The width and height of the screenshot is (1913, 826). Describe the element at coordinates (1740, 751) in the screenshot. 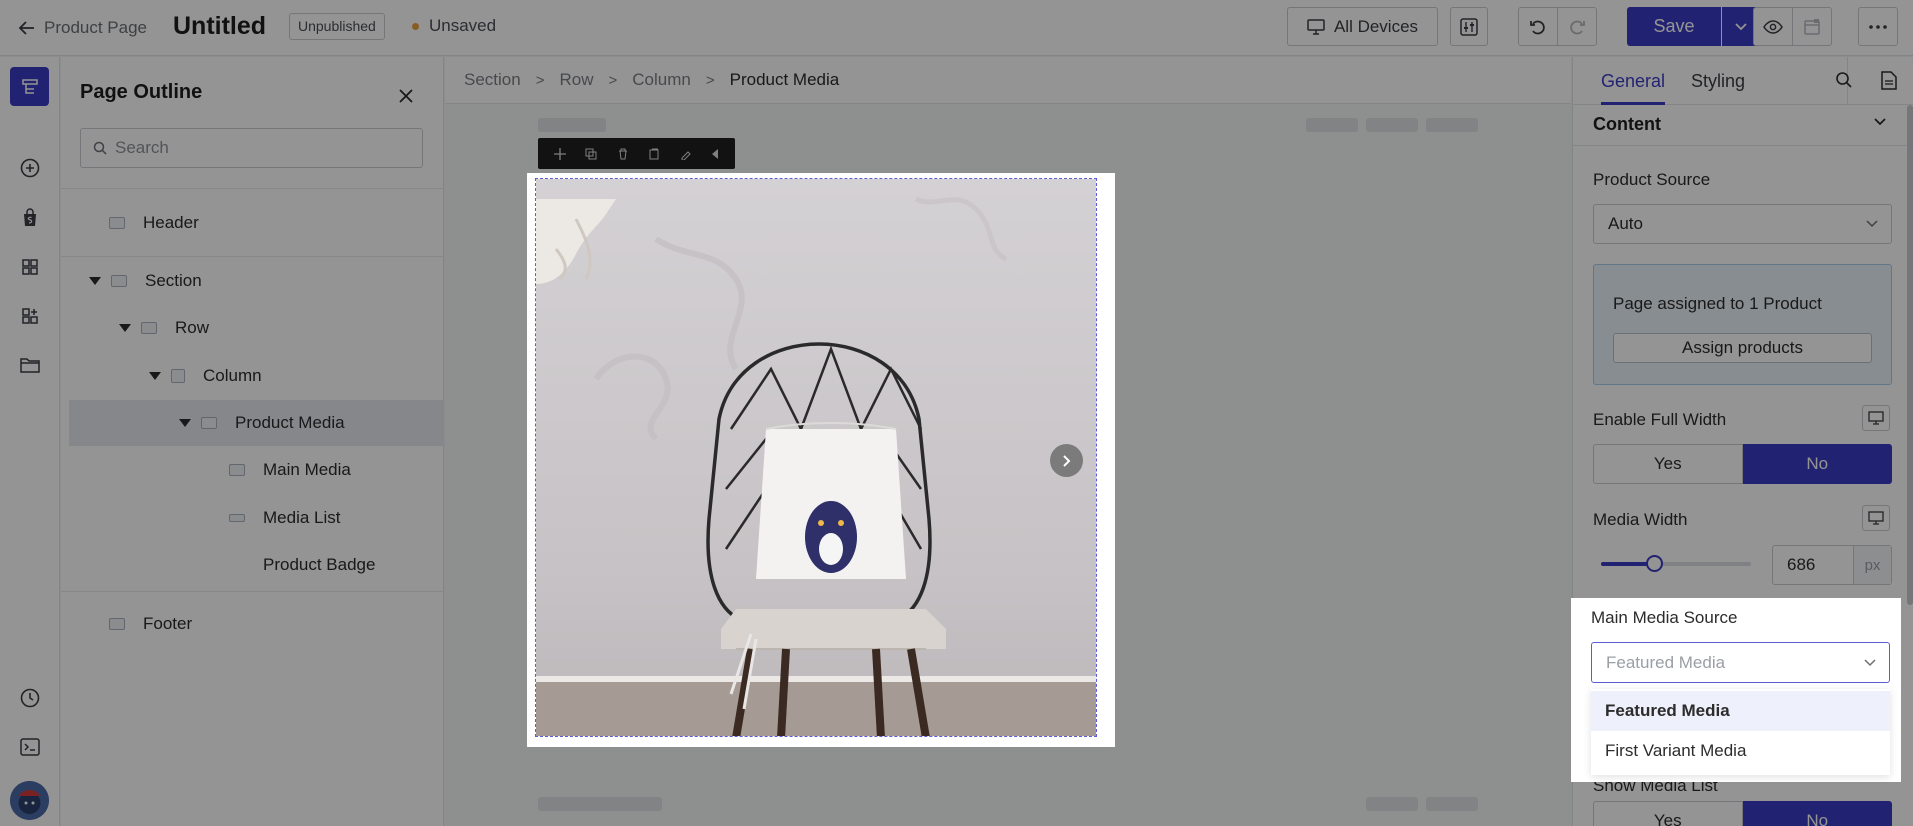

I see `option-first-variant-media: First Variant Media` at that location.